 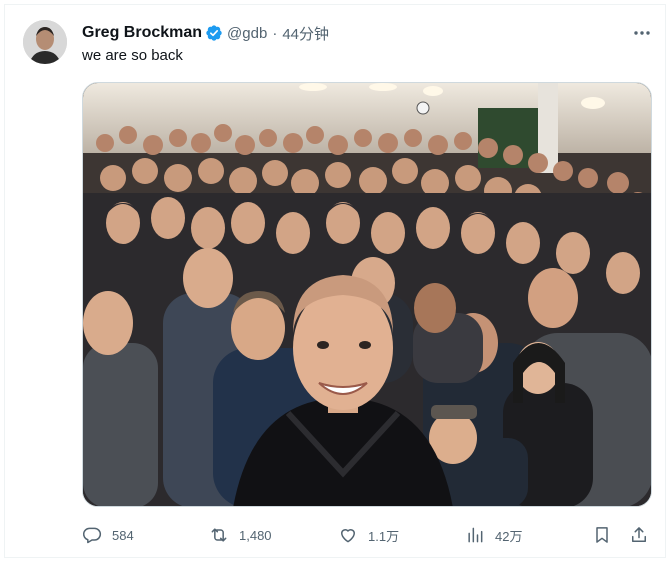 I want to click on timestamp: 44分钟, so click(x=305, y=33).